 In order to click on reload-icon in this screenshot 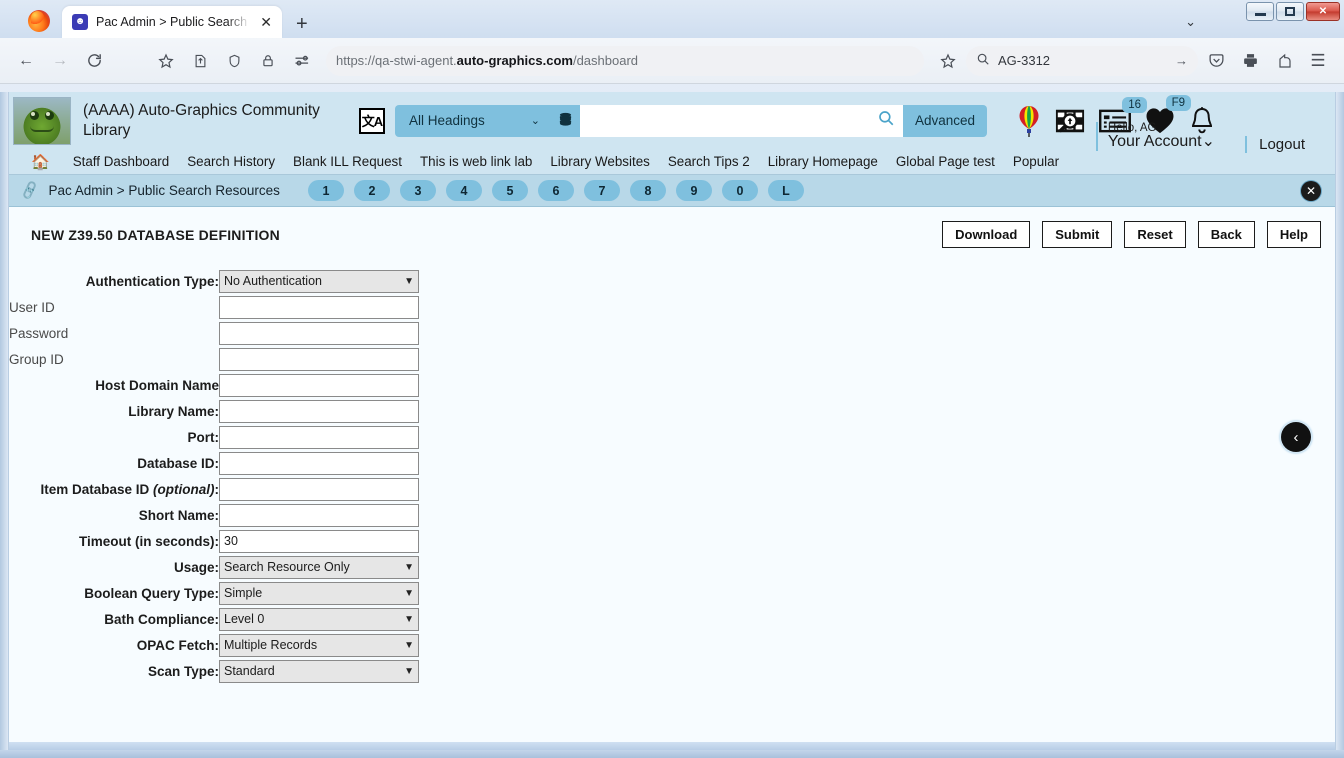, I will do `click(94, 61)`.